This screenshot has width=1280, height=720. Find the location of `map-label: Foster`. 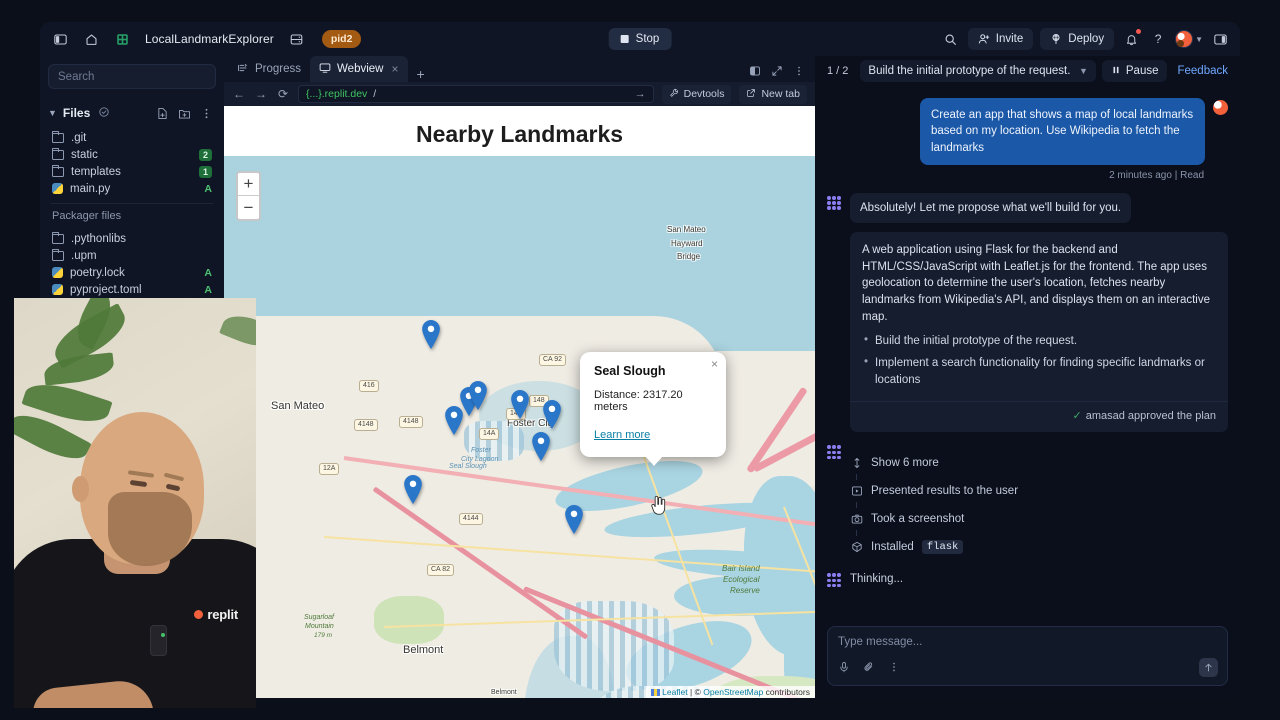

map-label: Foster is located at coordinates (481, 450).